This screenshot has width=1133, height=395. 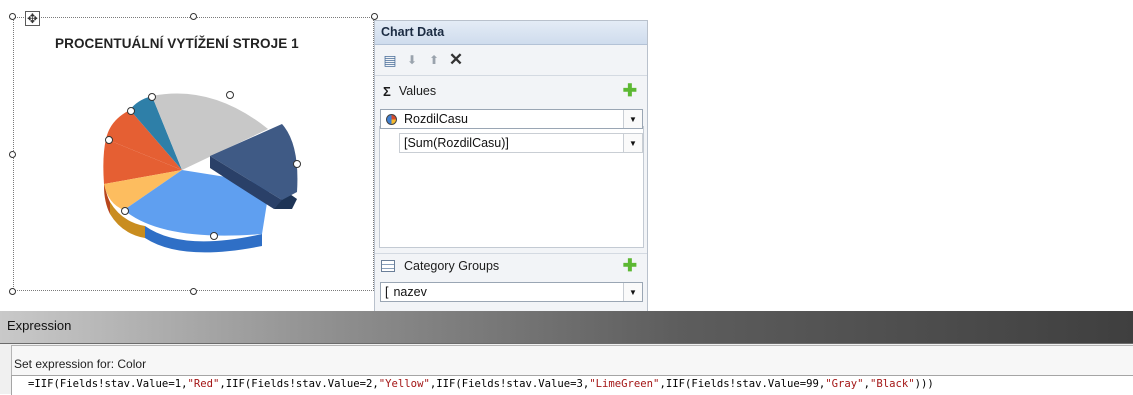 What do you see at coordinates (202, 169) in the screenshot?
I see `pie-chart` at bounding box center [202, 169].